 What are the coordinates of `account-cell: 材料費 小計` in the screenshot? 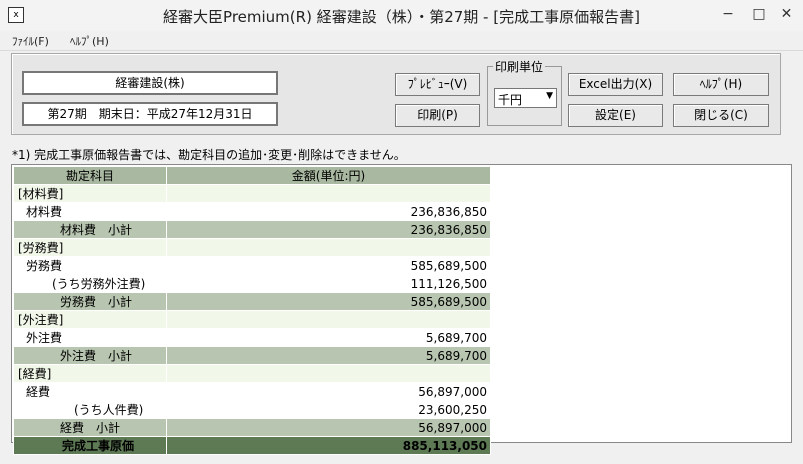 It's located at (90, 229).